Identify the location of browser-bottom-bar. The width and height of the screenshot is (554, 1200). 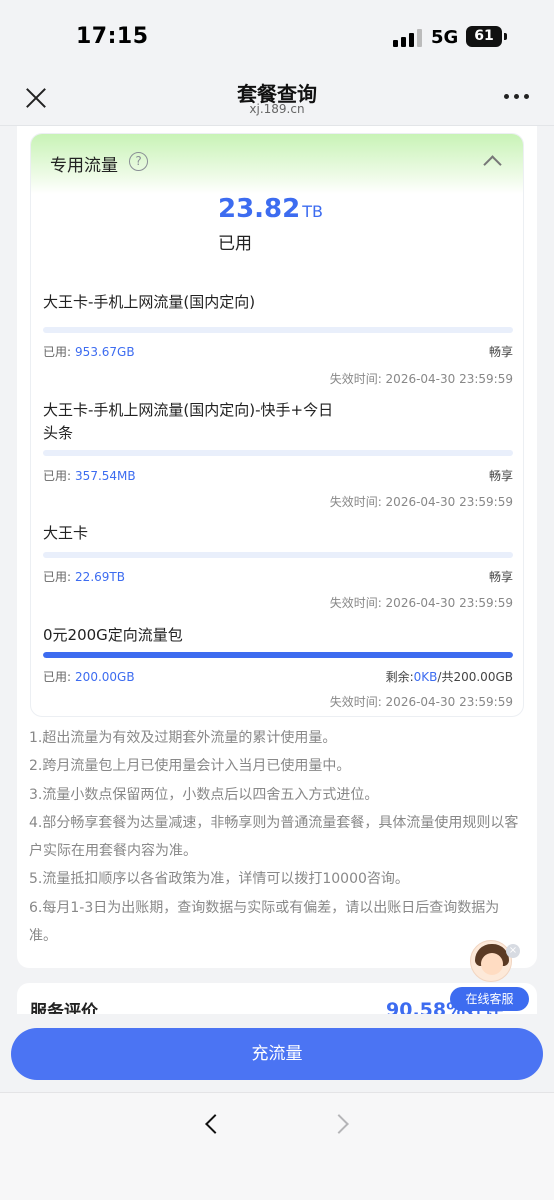
(277, 1146).